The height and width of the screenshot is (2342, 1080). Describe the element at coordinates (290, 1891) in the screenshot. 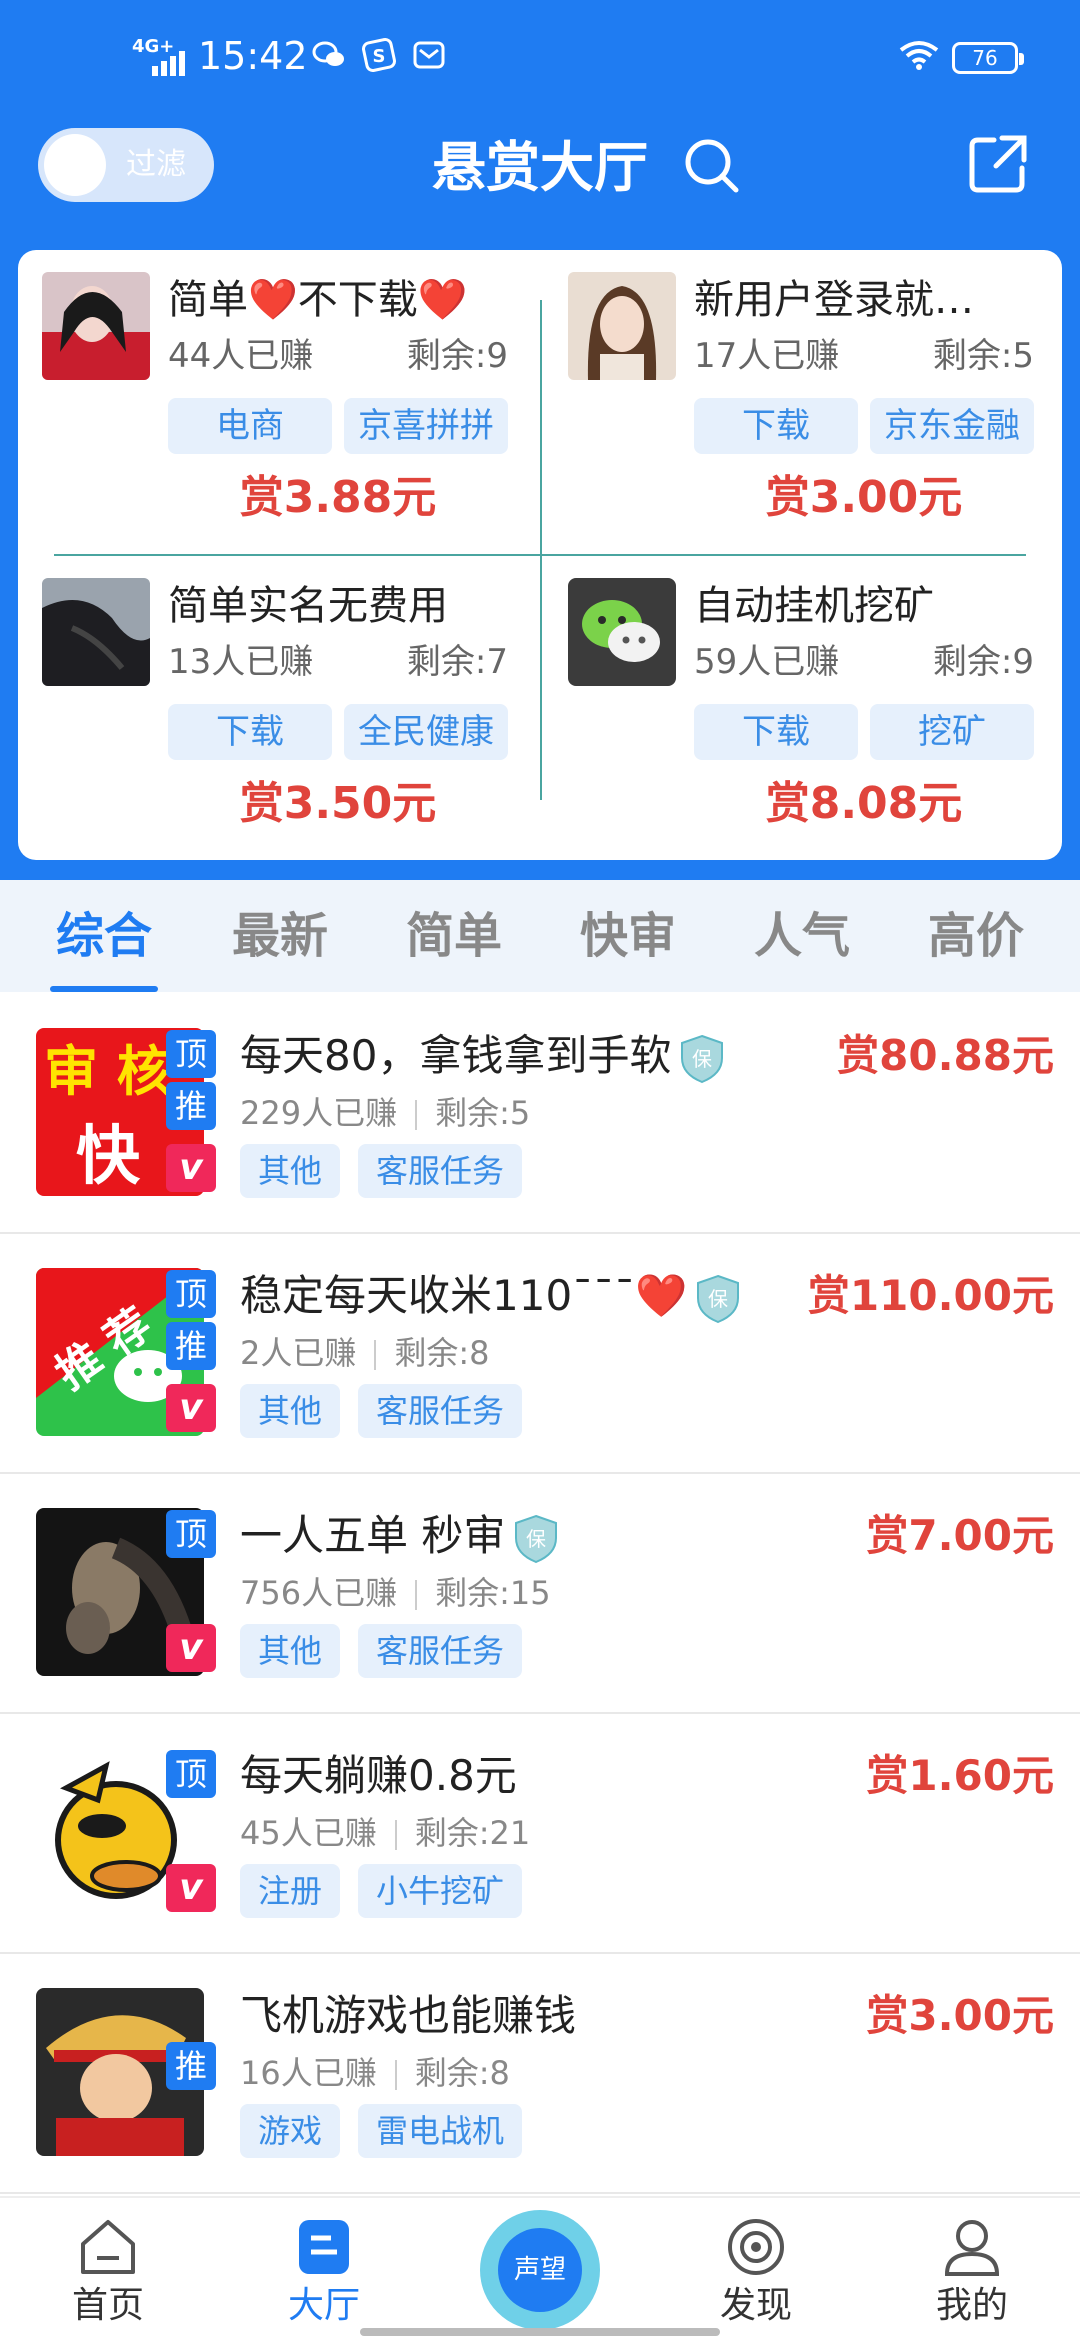

I see `task-tag: 注册` at that location.